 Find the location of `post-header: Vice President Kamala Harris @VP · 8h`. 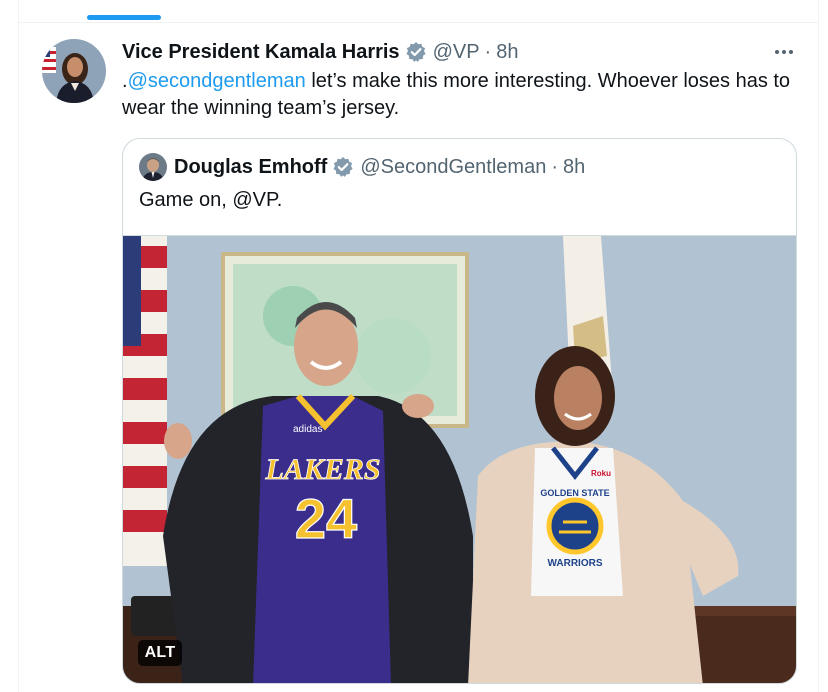

post-header: Vice President Kamala Harris @VP · 8h is located at coordinates (320, 52).